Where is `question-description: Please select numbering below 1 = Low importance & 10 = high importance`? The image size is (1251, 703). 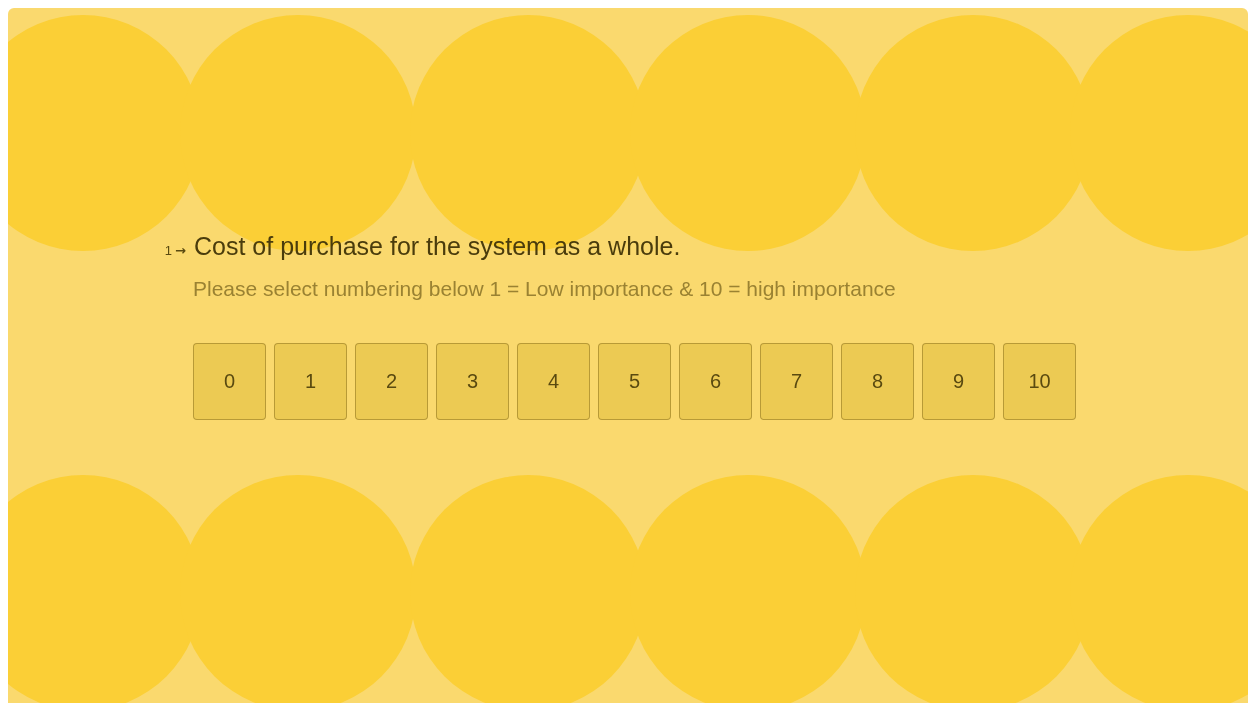 question-description: Please select numbering below 1 = Low importance & 10 = high importance is located at coordinates (545, 289).